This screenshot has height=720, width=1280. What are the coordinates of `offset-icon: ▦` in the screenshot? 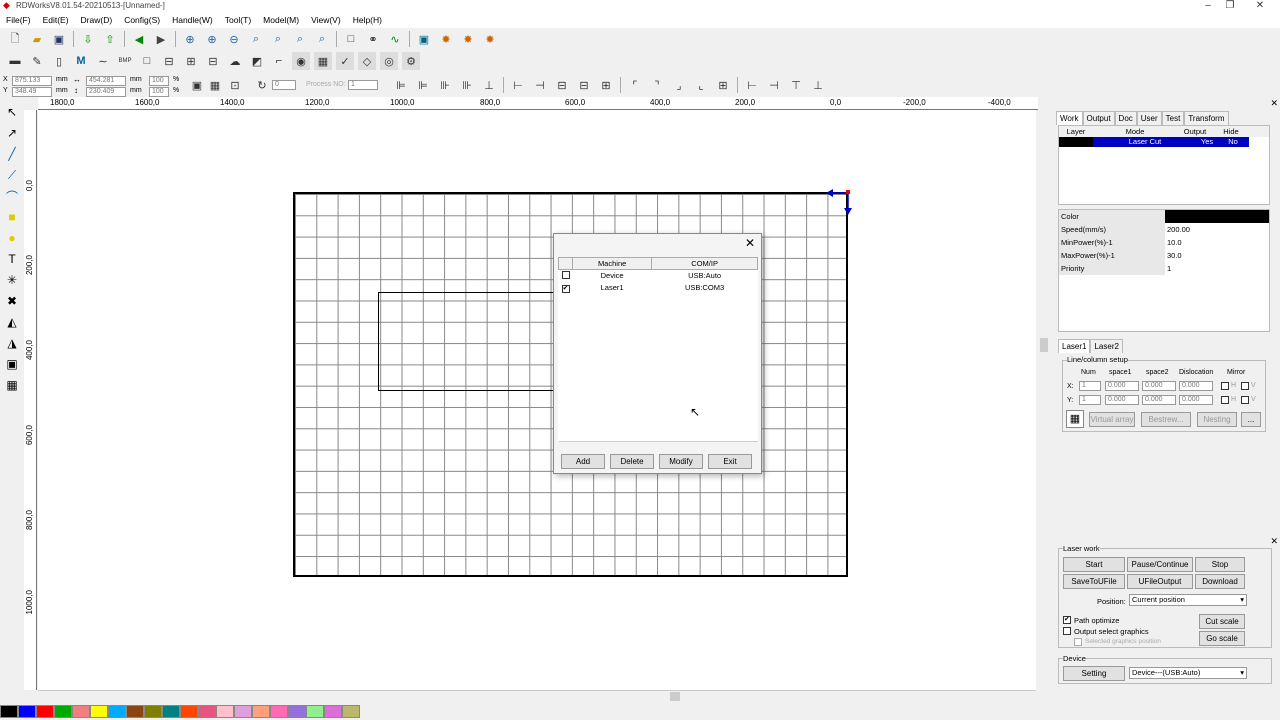 It's located at (323, 61).